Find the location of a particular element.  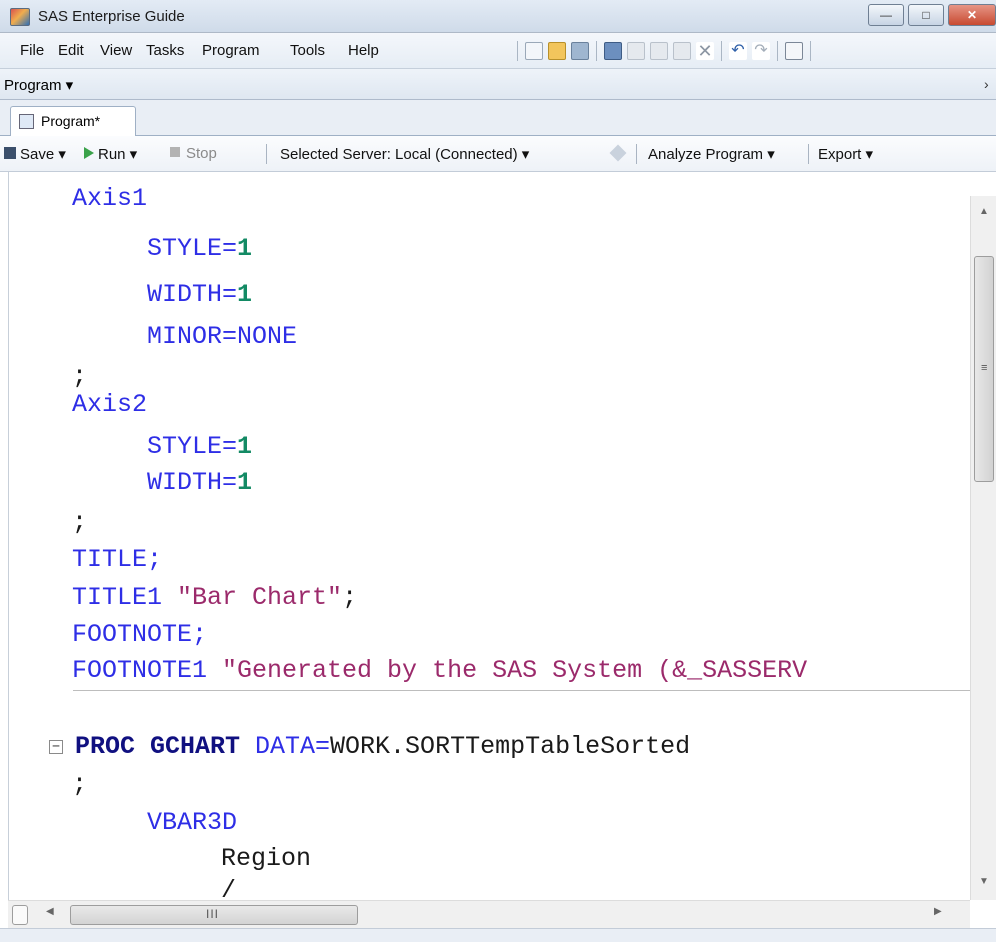

scroll-up-icon: ▲ is located at coordinates (984, 211).